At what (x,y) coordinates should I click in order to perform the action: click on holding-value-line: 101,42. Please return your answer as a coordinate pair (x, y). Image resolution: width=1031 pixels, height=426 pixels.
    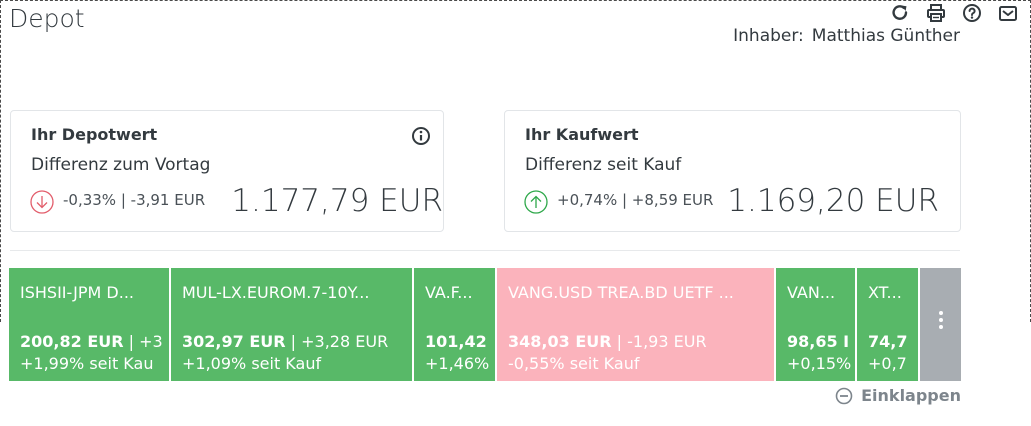
    Looking at the image, I should click on (456, 341).